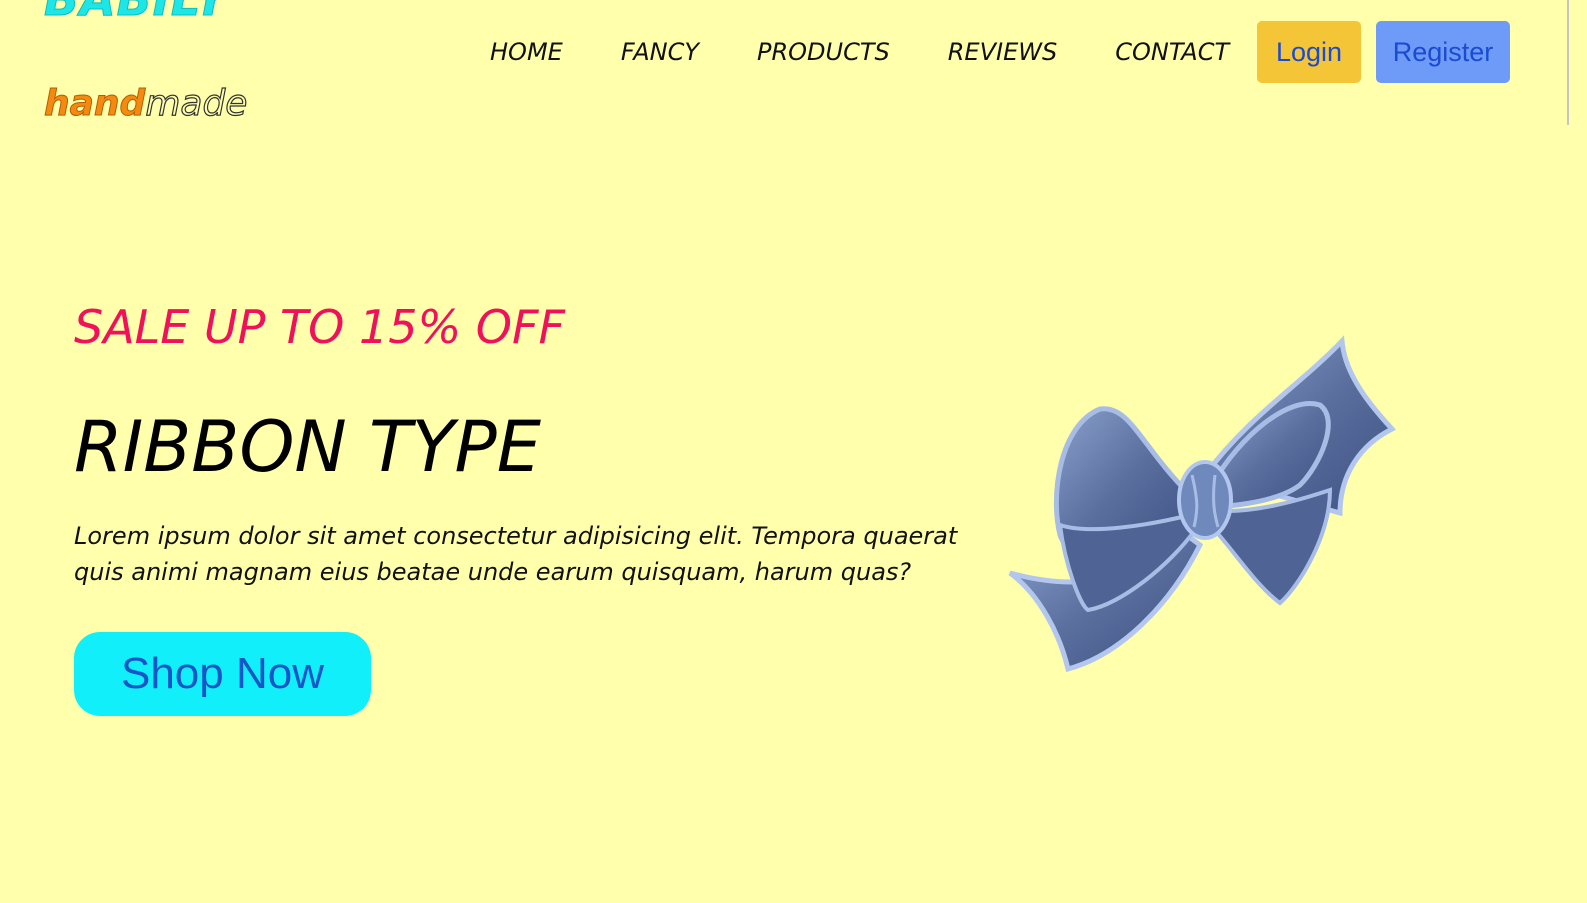 This screenshot has height=903, width=1587. I want to click on main-nav: HOME FANCY PRODUCTS REVIEWS CONTACT, so click(859, 52).